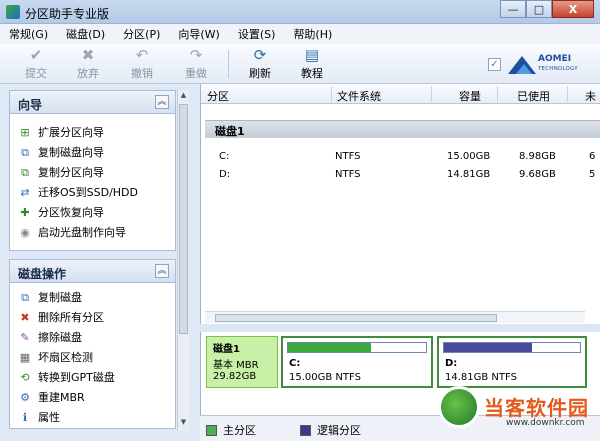 The image size is (600, 441). What do you see at coordinates (92, 132) in the screenshot?
I see `wizard-item-extend-partition: ⊞ 扩展分区向导` at bounding box center [92, 132].